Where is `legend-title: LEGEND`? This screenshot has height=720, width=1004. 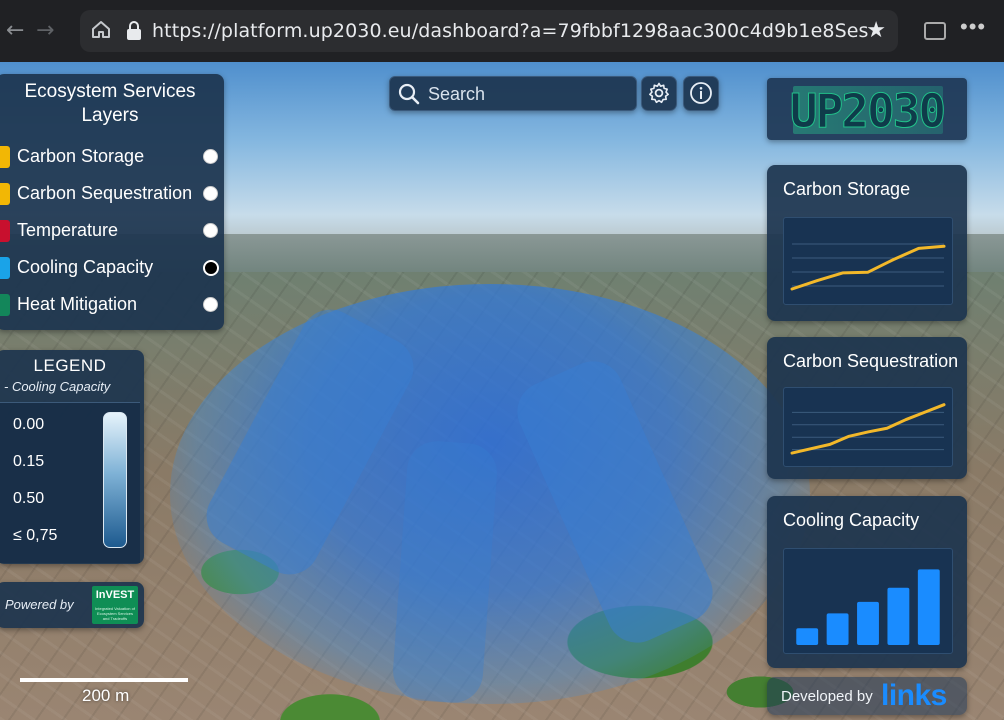
legend-title: LEGEND is located at coordinates (70, 365).